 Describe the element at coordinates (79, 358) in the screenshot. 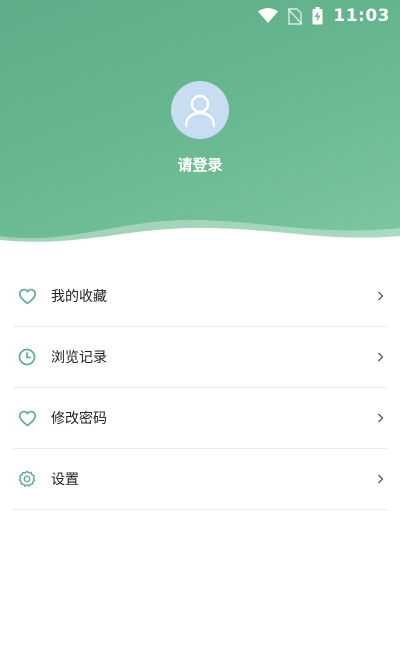

I see `menu-item-label: 浏览记录` at that location.